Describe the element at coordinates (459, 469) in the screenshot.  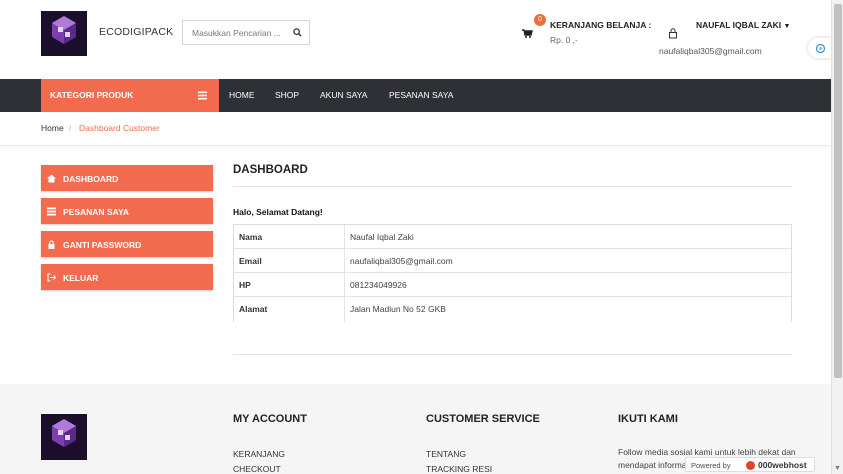
I see `footer-link-tracking-resi: TRACKING RESI` at that location.